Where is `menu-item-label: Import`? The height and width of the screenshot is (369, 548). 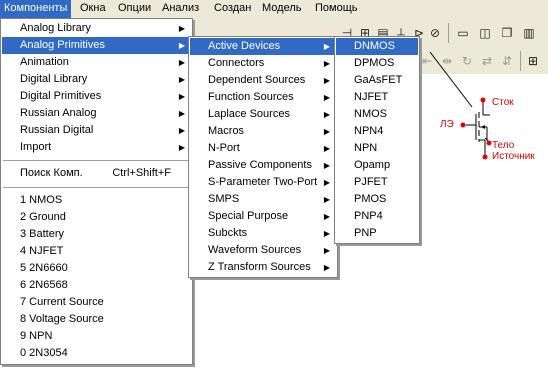 menu-item-label: Import is located at coordinates (36, 147).